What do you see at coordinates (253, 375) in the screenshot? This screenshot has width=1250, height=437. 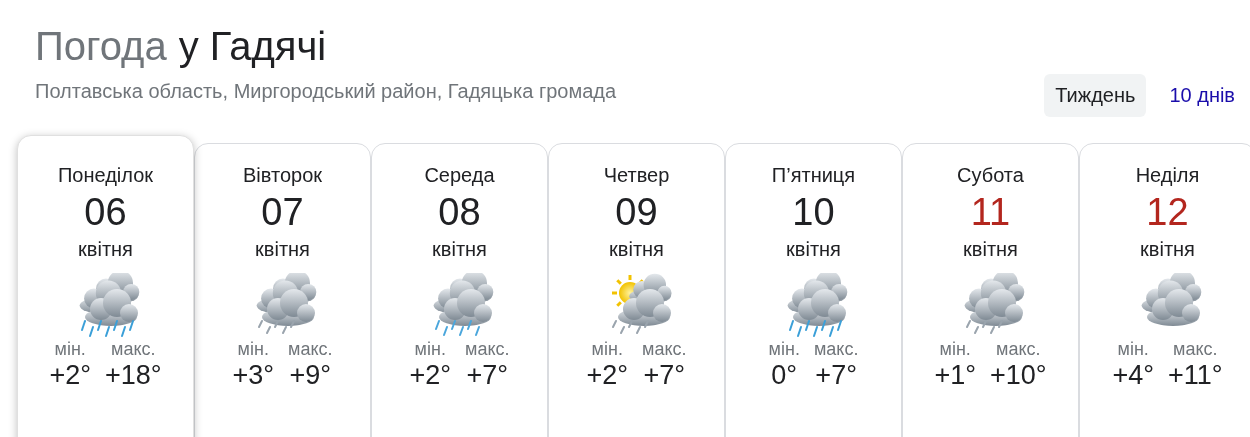 I see `min-temperature: +3°` at bounding box center [253, 375].